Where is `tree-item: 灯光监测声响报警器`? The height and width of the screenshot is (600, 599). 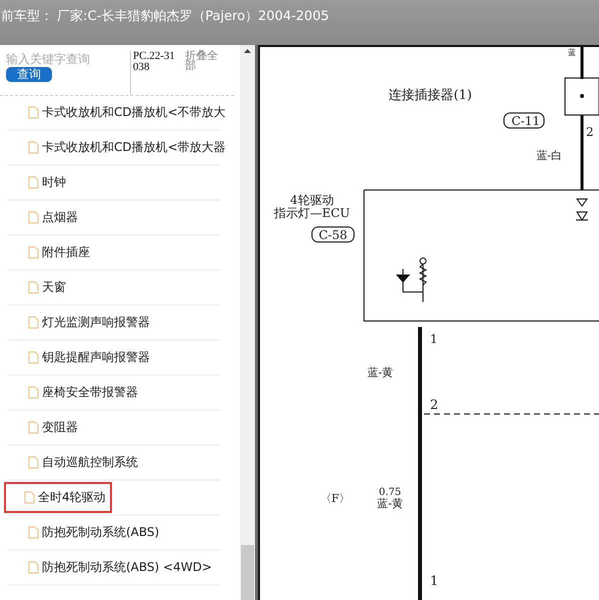
tree-item: 灯光监测声响报警器 is located at coordinates (82, 322).